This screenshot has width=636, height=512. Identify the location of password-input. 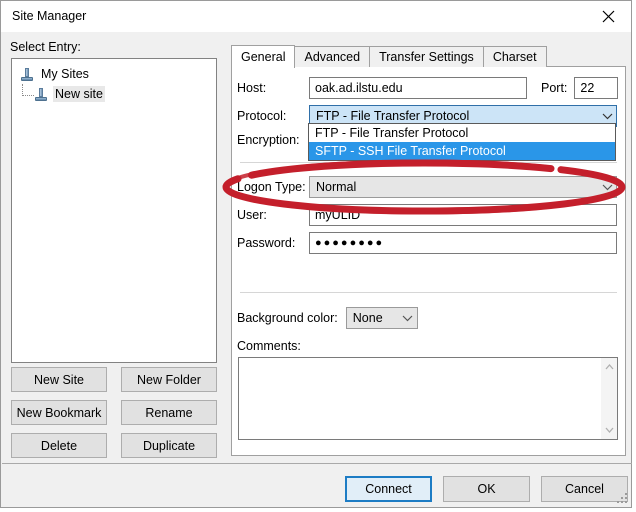
(463, 243).